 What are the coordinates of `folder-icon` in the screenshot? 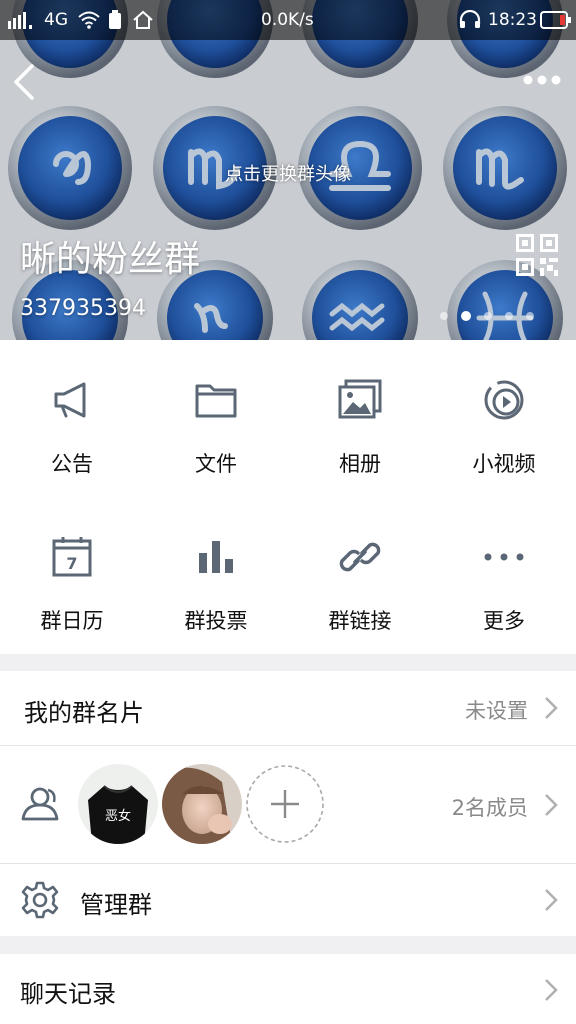 It's located at (216, 401).